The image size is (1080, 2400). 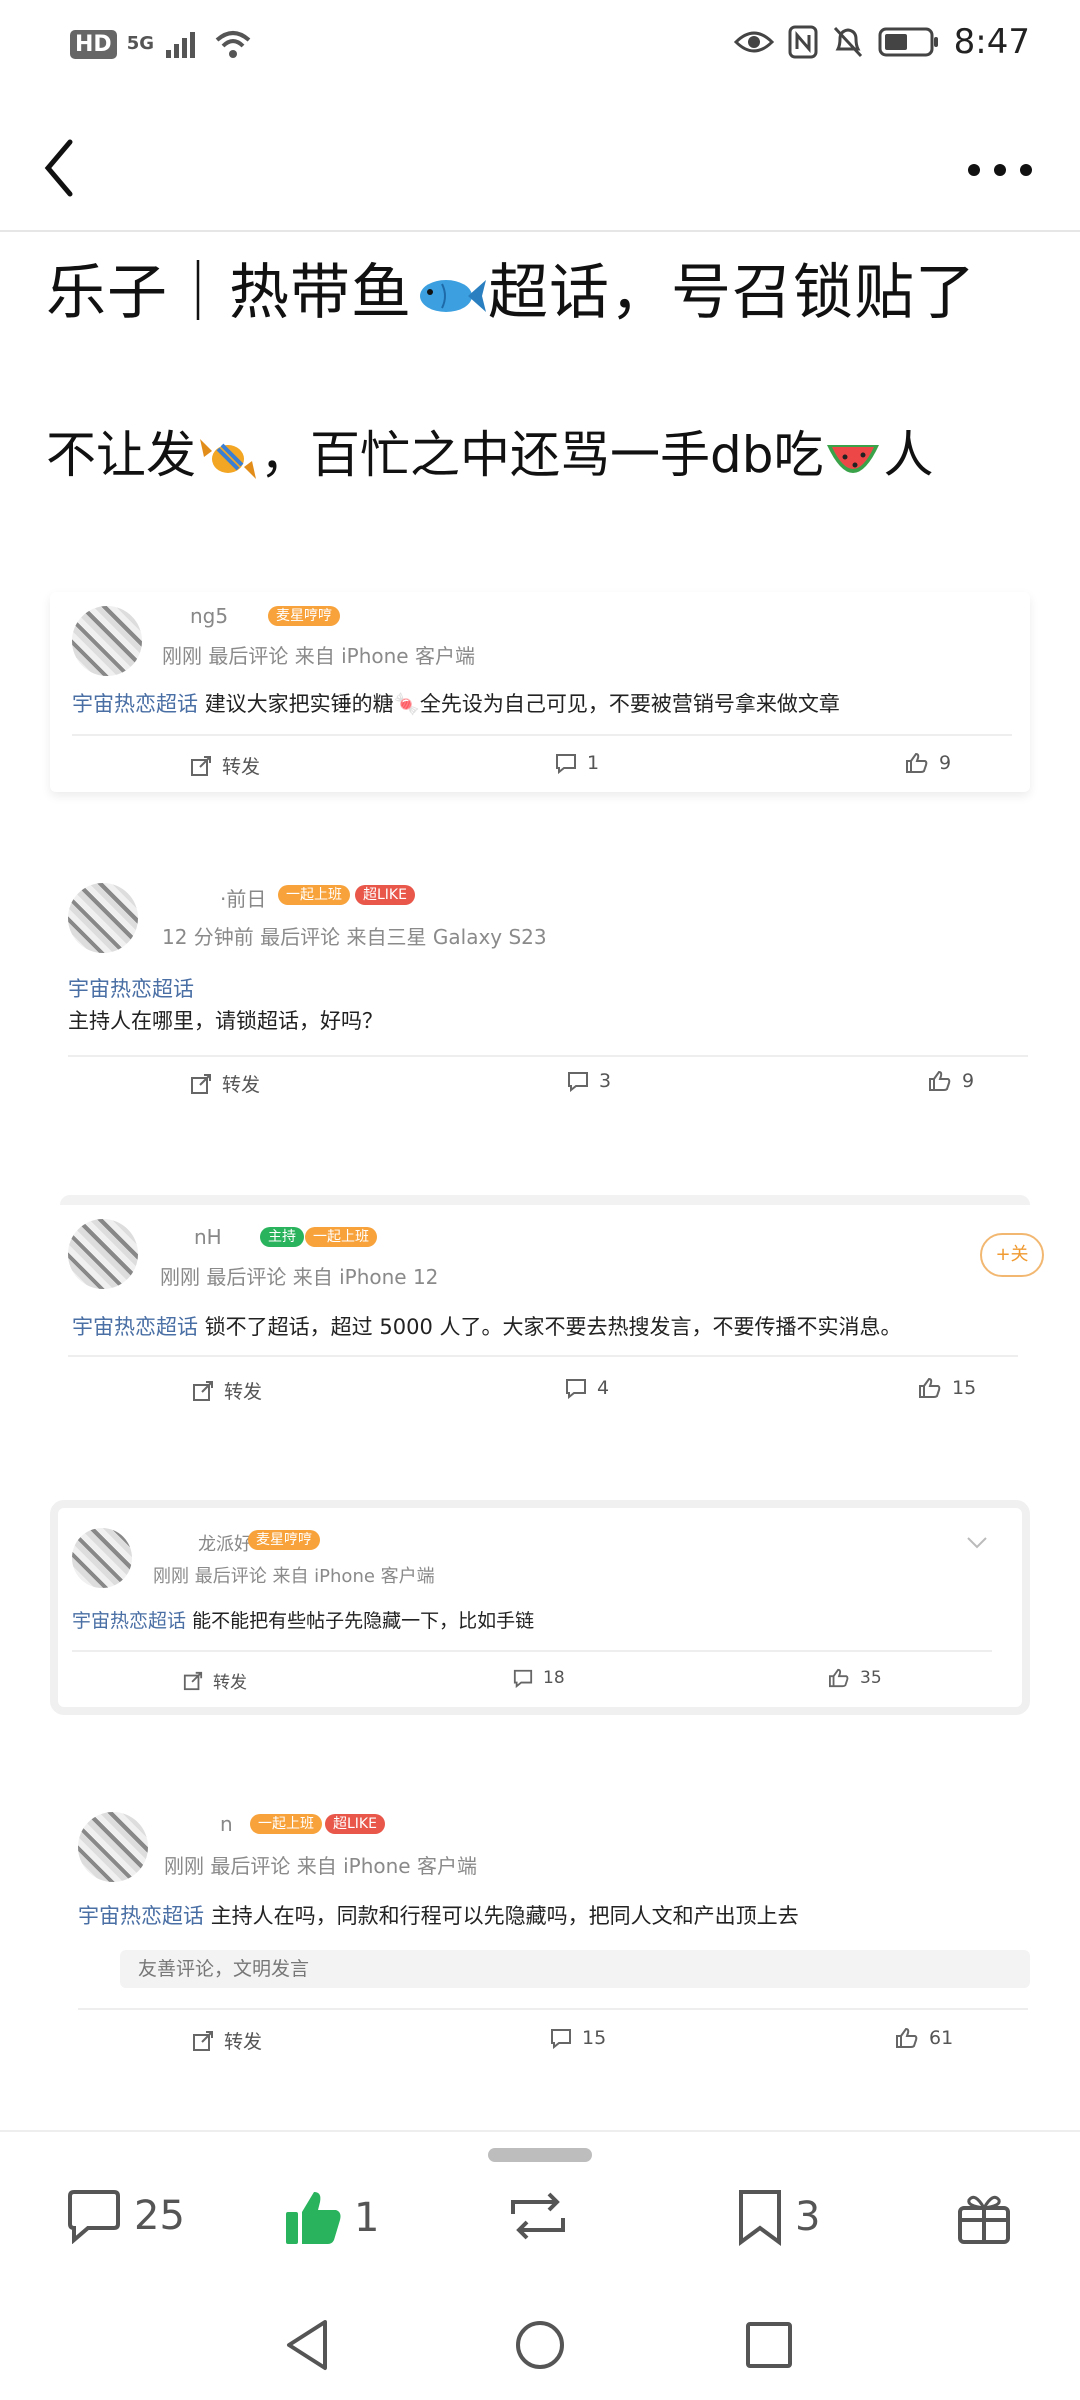 I want to click on comment-body: 建议大家把实锤的糖🍬全先设为自己可见，不要被营销号拿来做文章, so click(x=522, y=704).